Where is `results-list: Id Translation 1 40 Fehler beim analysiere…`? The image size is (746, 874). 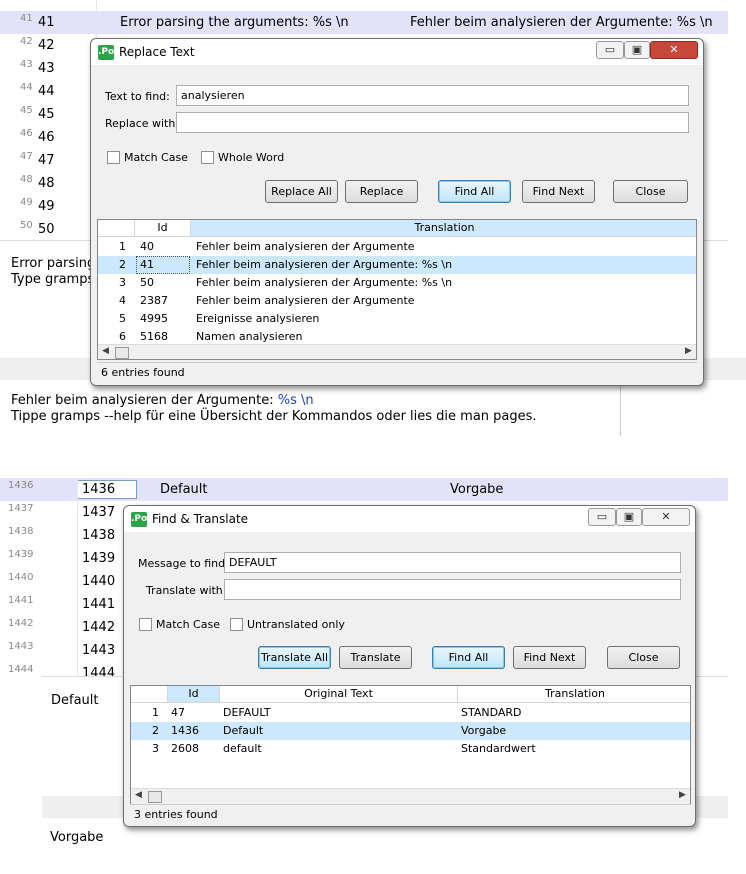
results-list: Id Translation 1 40 Fehler beim analysiere… is located at coordinates (397, 289).